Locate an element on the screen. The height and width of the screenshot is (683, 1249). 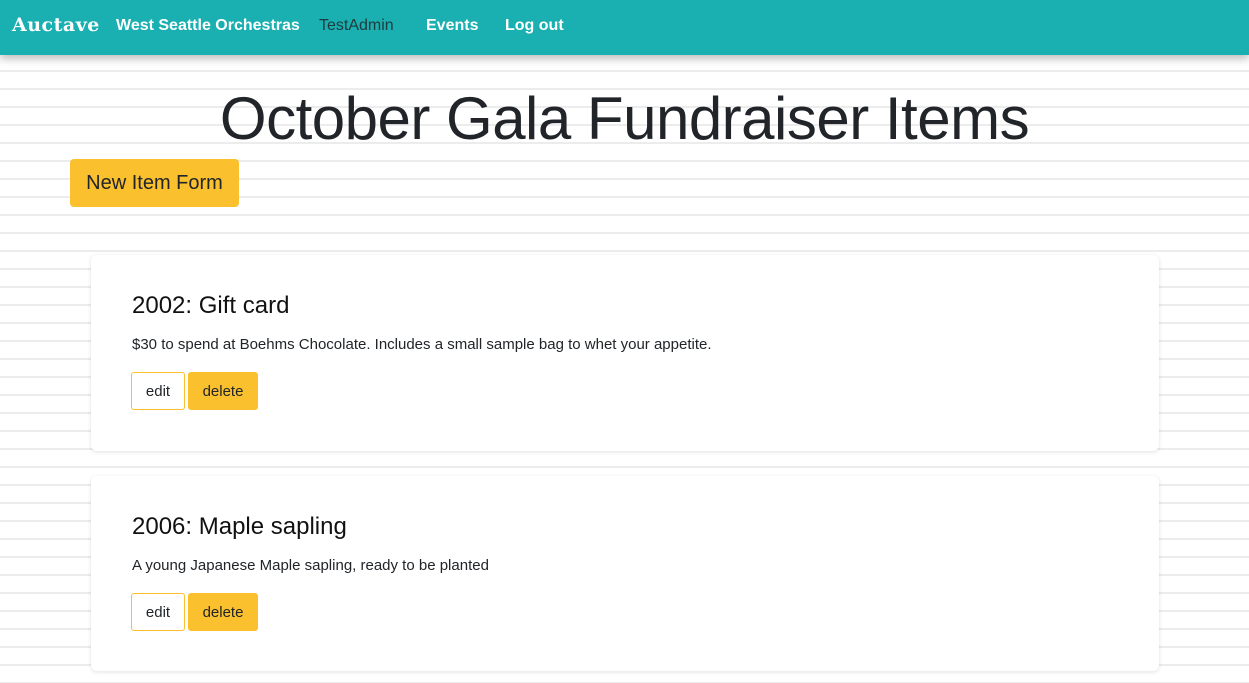
brand-logo: Auctave is located at coordinates (56, 25).